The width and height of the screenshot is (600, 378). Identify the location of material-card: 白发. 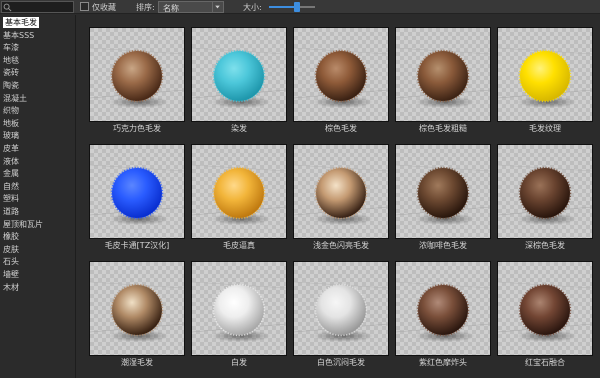
(239, 317).